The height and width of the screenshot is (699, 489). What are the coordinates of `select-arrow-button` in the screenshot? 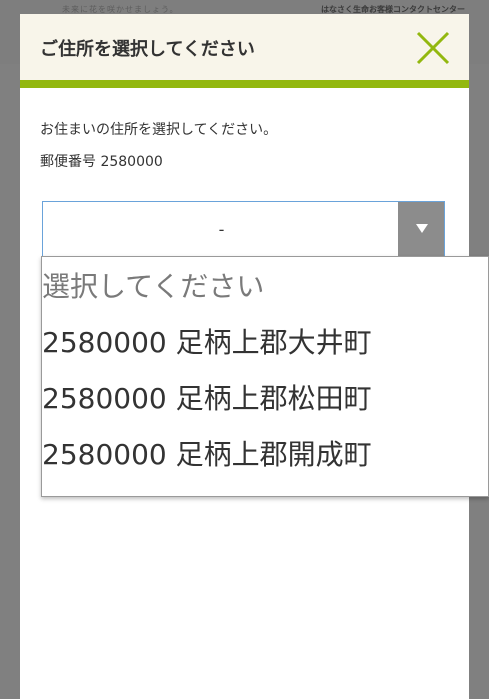 It's located at (421, 230).